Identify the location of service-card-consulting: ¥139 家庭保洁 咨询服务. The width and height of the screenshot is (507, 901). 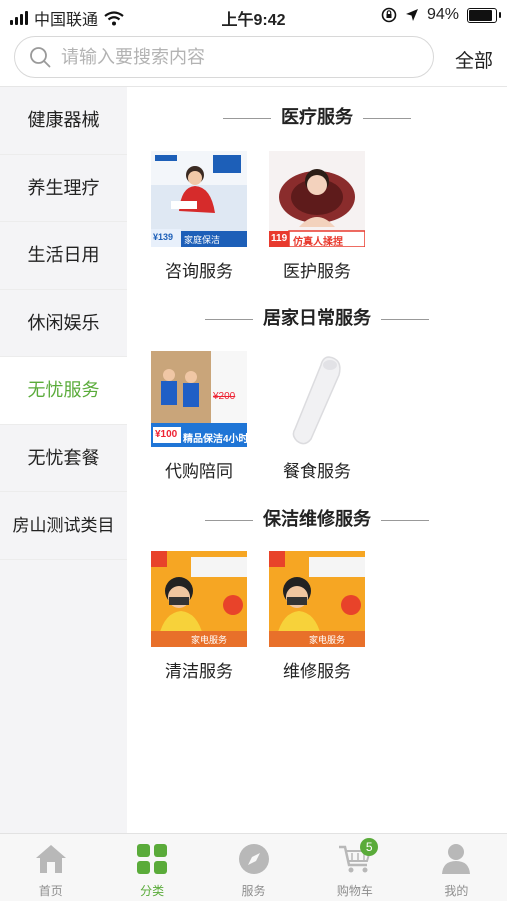
(199, 216).